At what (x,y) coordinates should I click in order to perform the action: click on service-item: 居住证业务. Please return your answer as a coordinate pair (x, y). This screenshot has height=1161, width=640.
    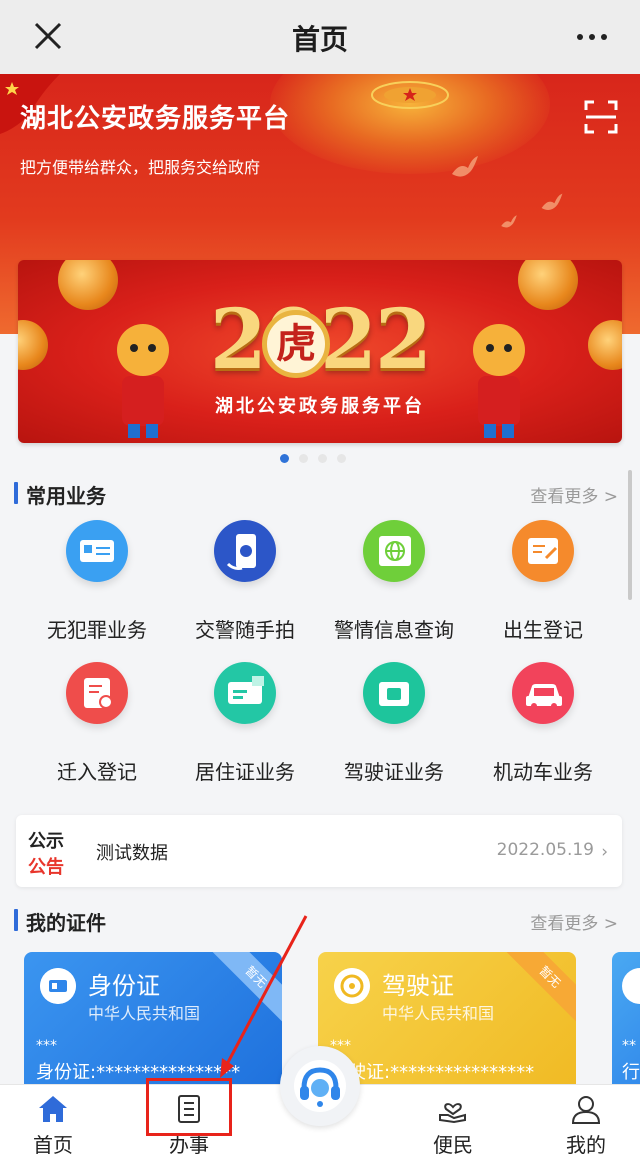
    Looking at the image, I should click on (245, 723).